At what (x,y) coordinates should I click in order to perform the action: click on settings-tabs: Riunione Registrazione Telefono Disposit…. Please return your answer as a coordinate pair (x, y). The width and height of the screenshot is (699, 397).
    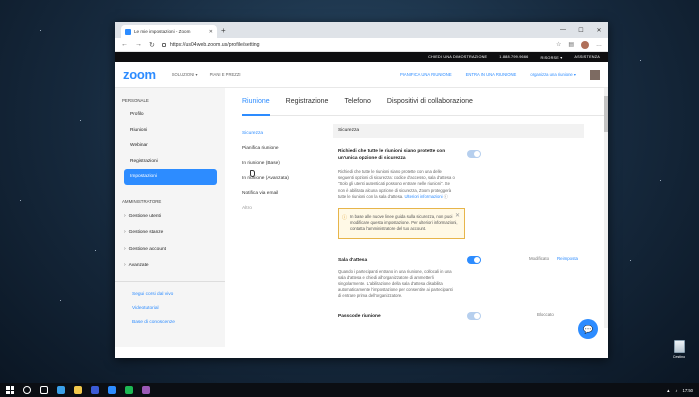
    Looking at the image, I should click on (425, 102).